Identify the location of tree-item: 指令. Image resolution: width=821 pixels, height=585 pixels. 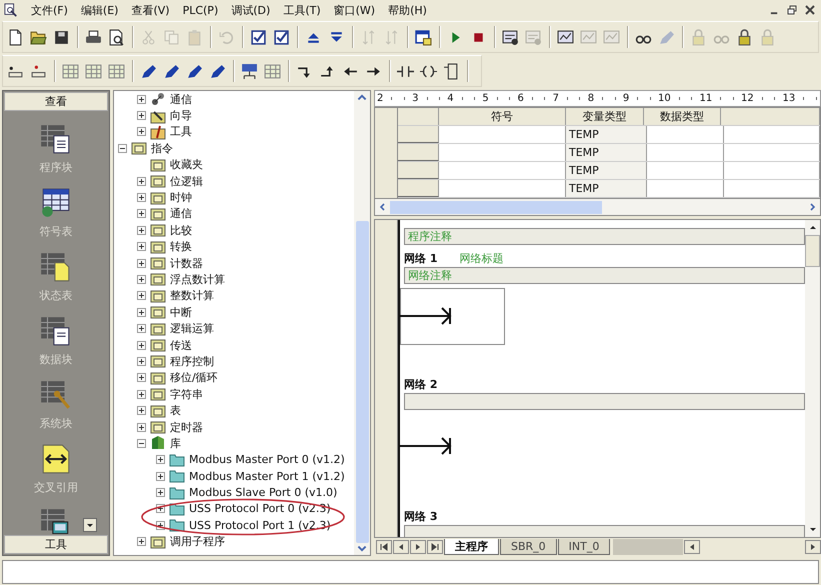
(162, 148).